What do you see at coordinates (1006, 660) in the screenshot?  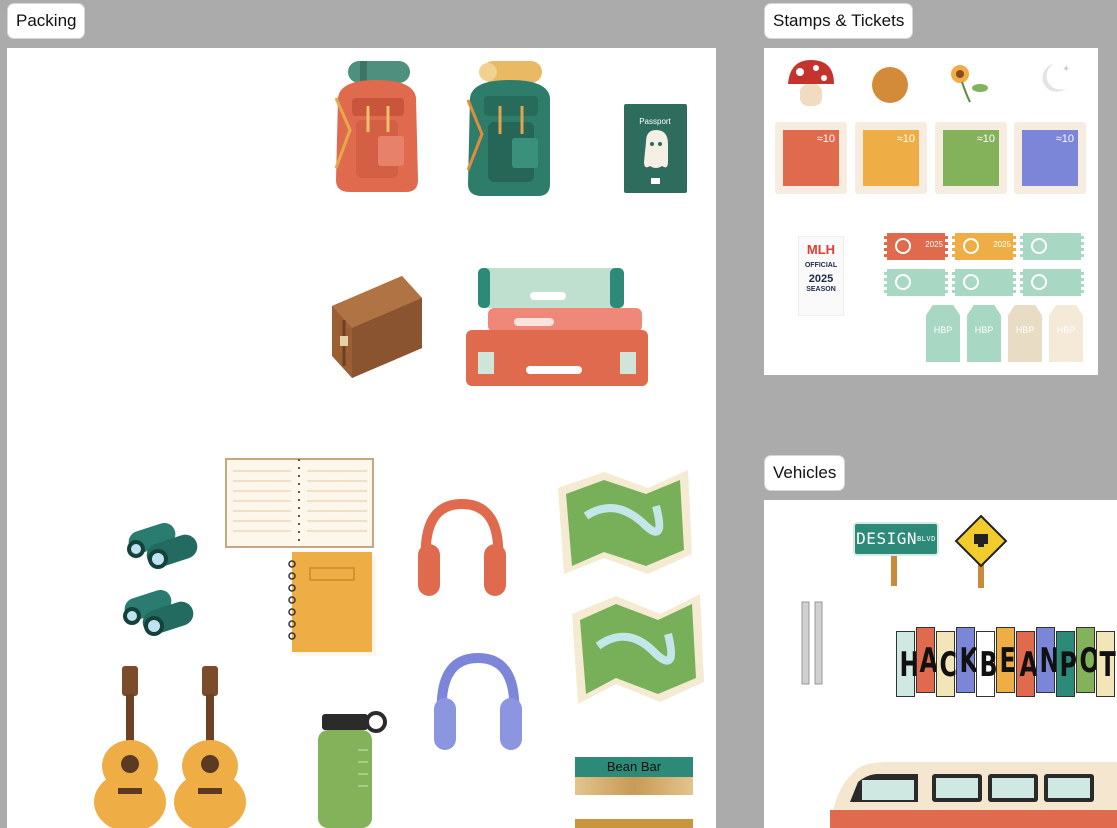 I see `license-plate-letter: E` at bounding box center [1006, 660].